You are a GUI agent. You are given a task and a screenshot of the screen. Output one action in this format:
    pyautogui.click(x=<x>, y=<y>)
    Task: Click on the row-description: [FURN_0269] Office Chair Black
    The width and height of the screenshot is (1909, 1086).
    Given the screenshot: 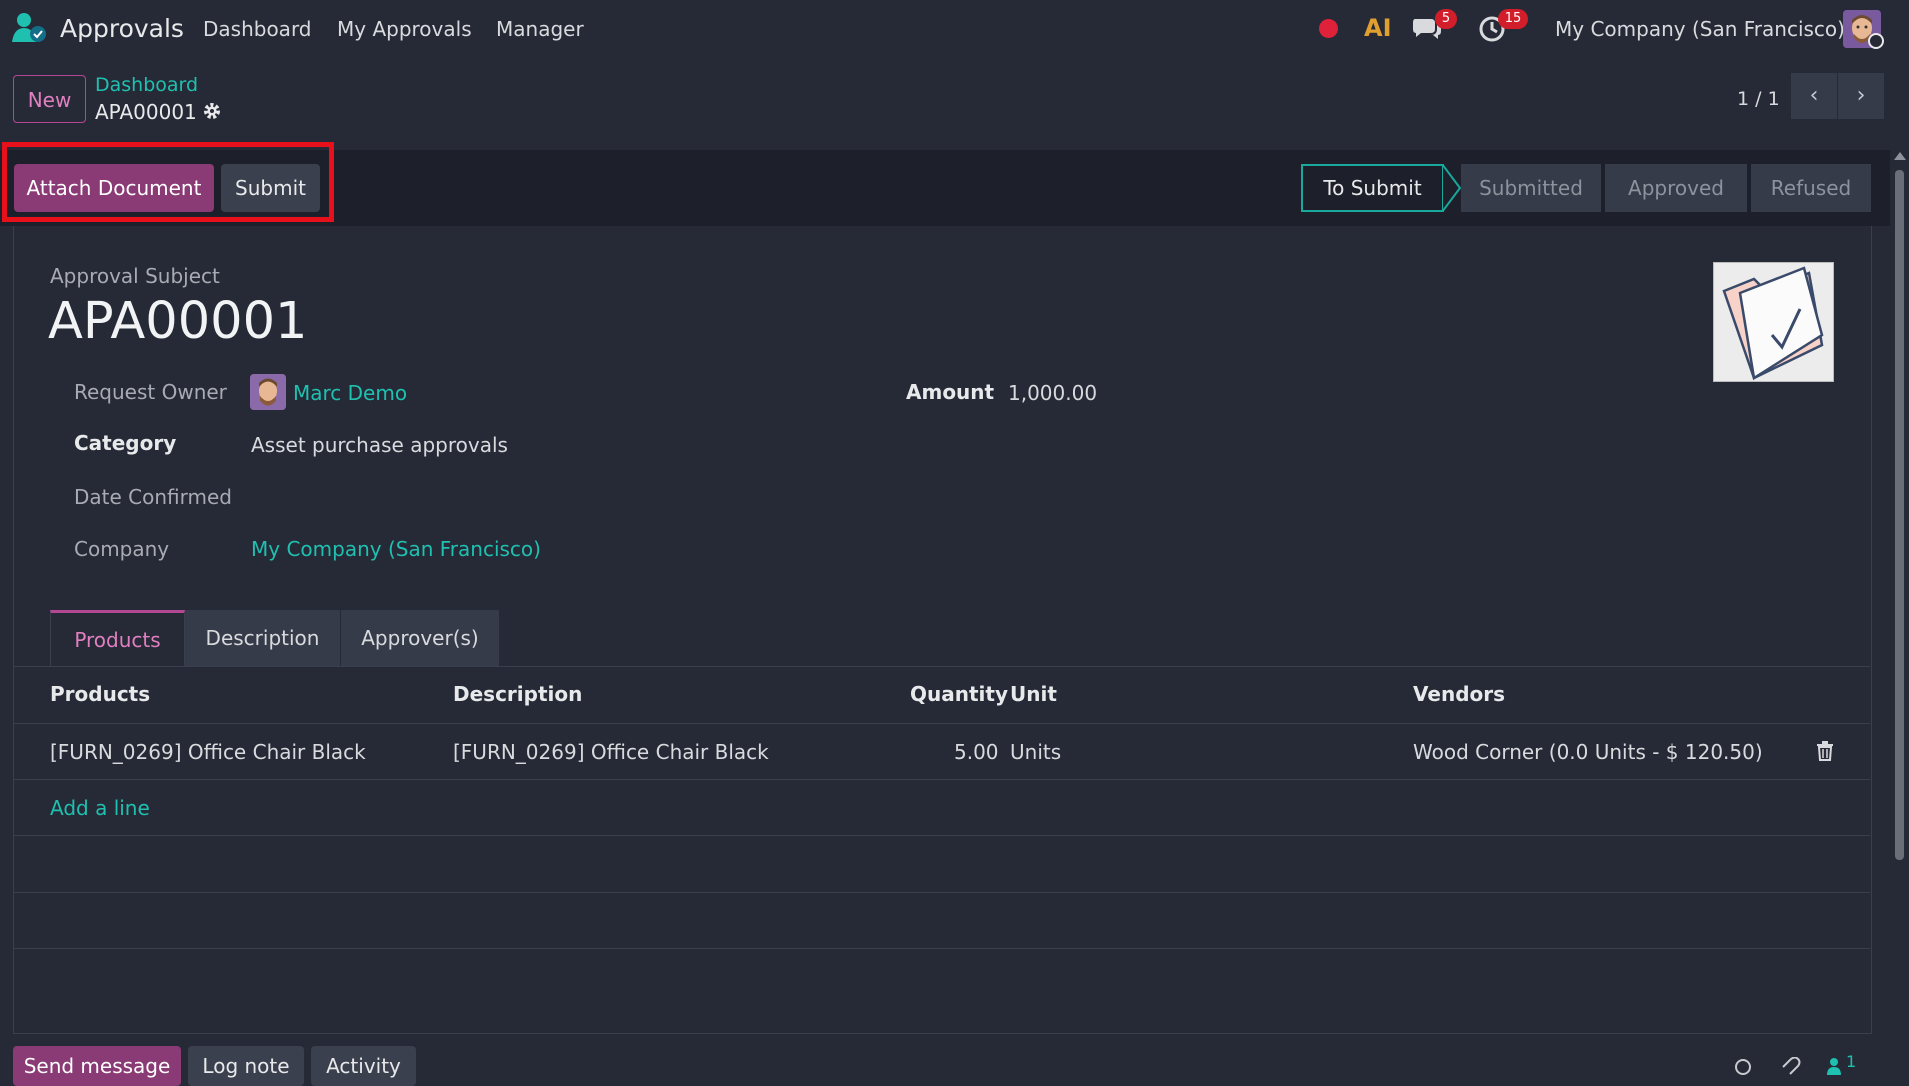 What is the action you would take?
    pyautogui.click(x=611, y=752)
    